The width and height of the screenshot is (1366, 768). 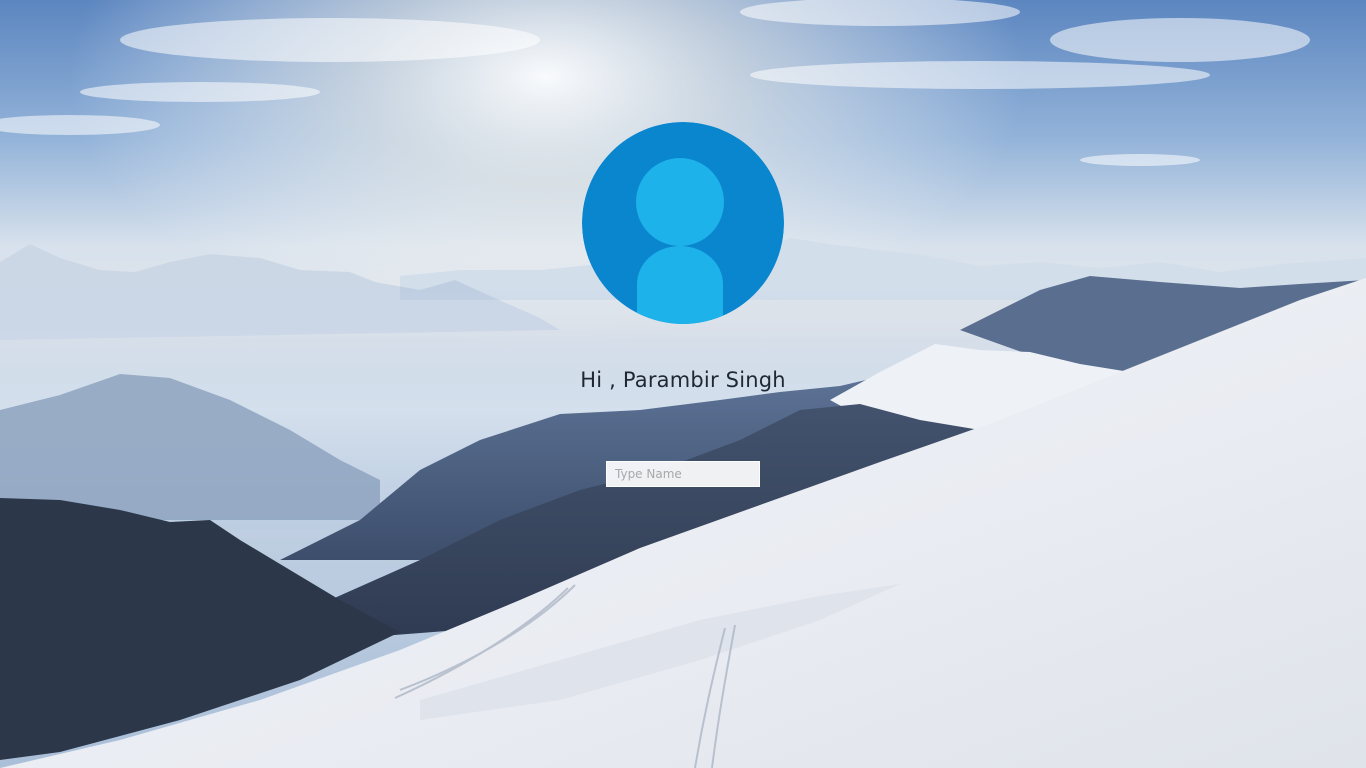 I want to click on user-silhouette-icon, so click(x=683, y=223).